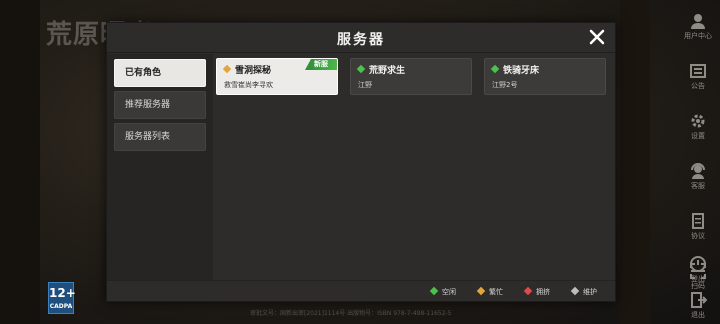 The width and height of the screenshot is (720, 324). I want to click on age-rating-number: 12+, so click(62, 293).